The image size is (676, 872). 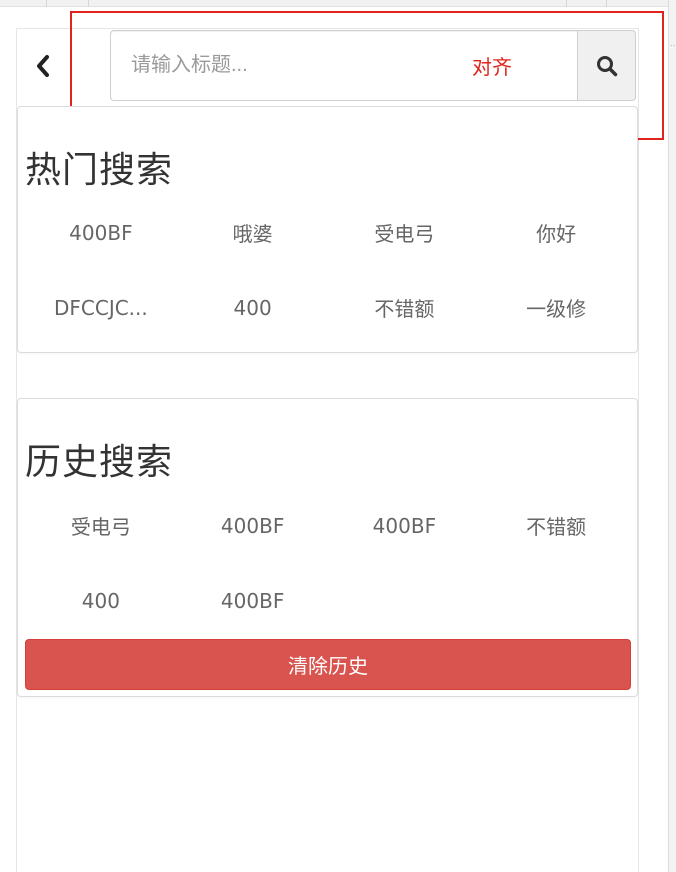 I want to click on back-button, so click(x=43, y=66).